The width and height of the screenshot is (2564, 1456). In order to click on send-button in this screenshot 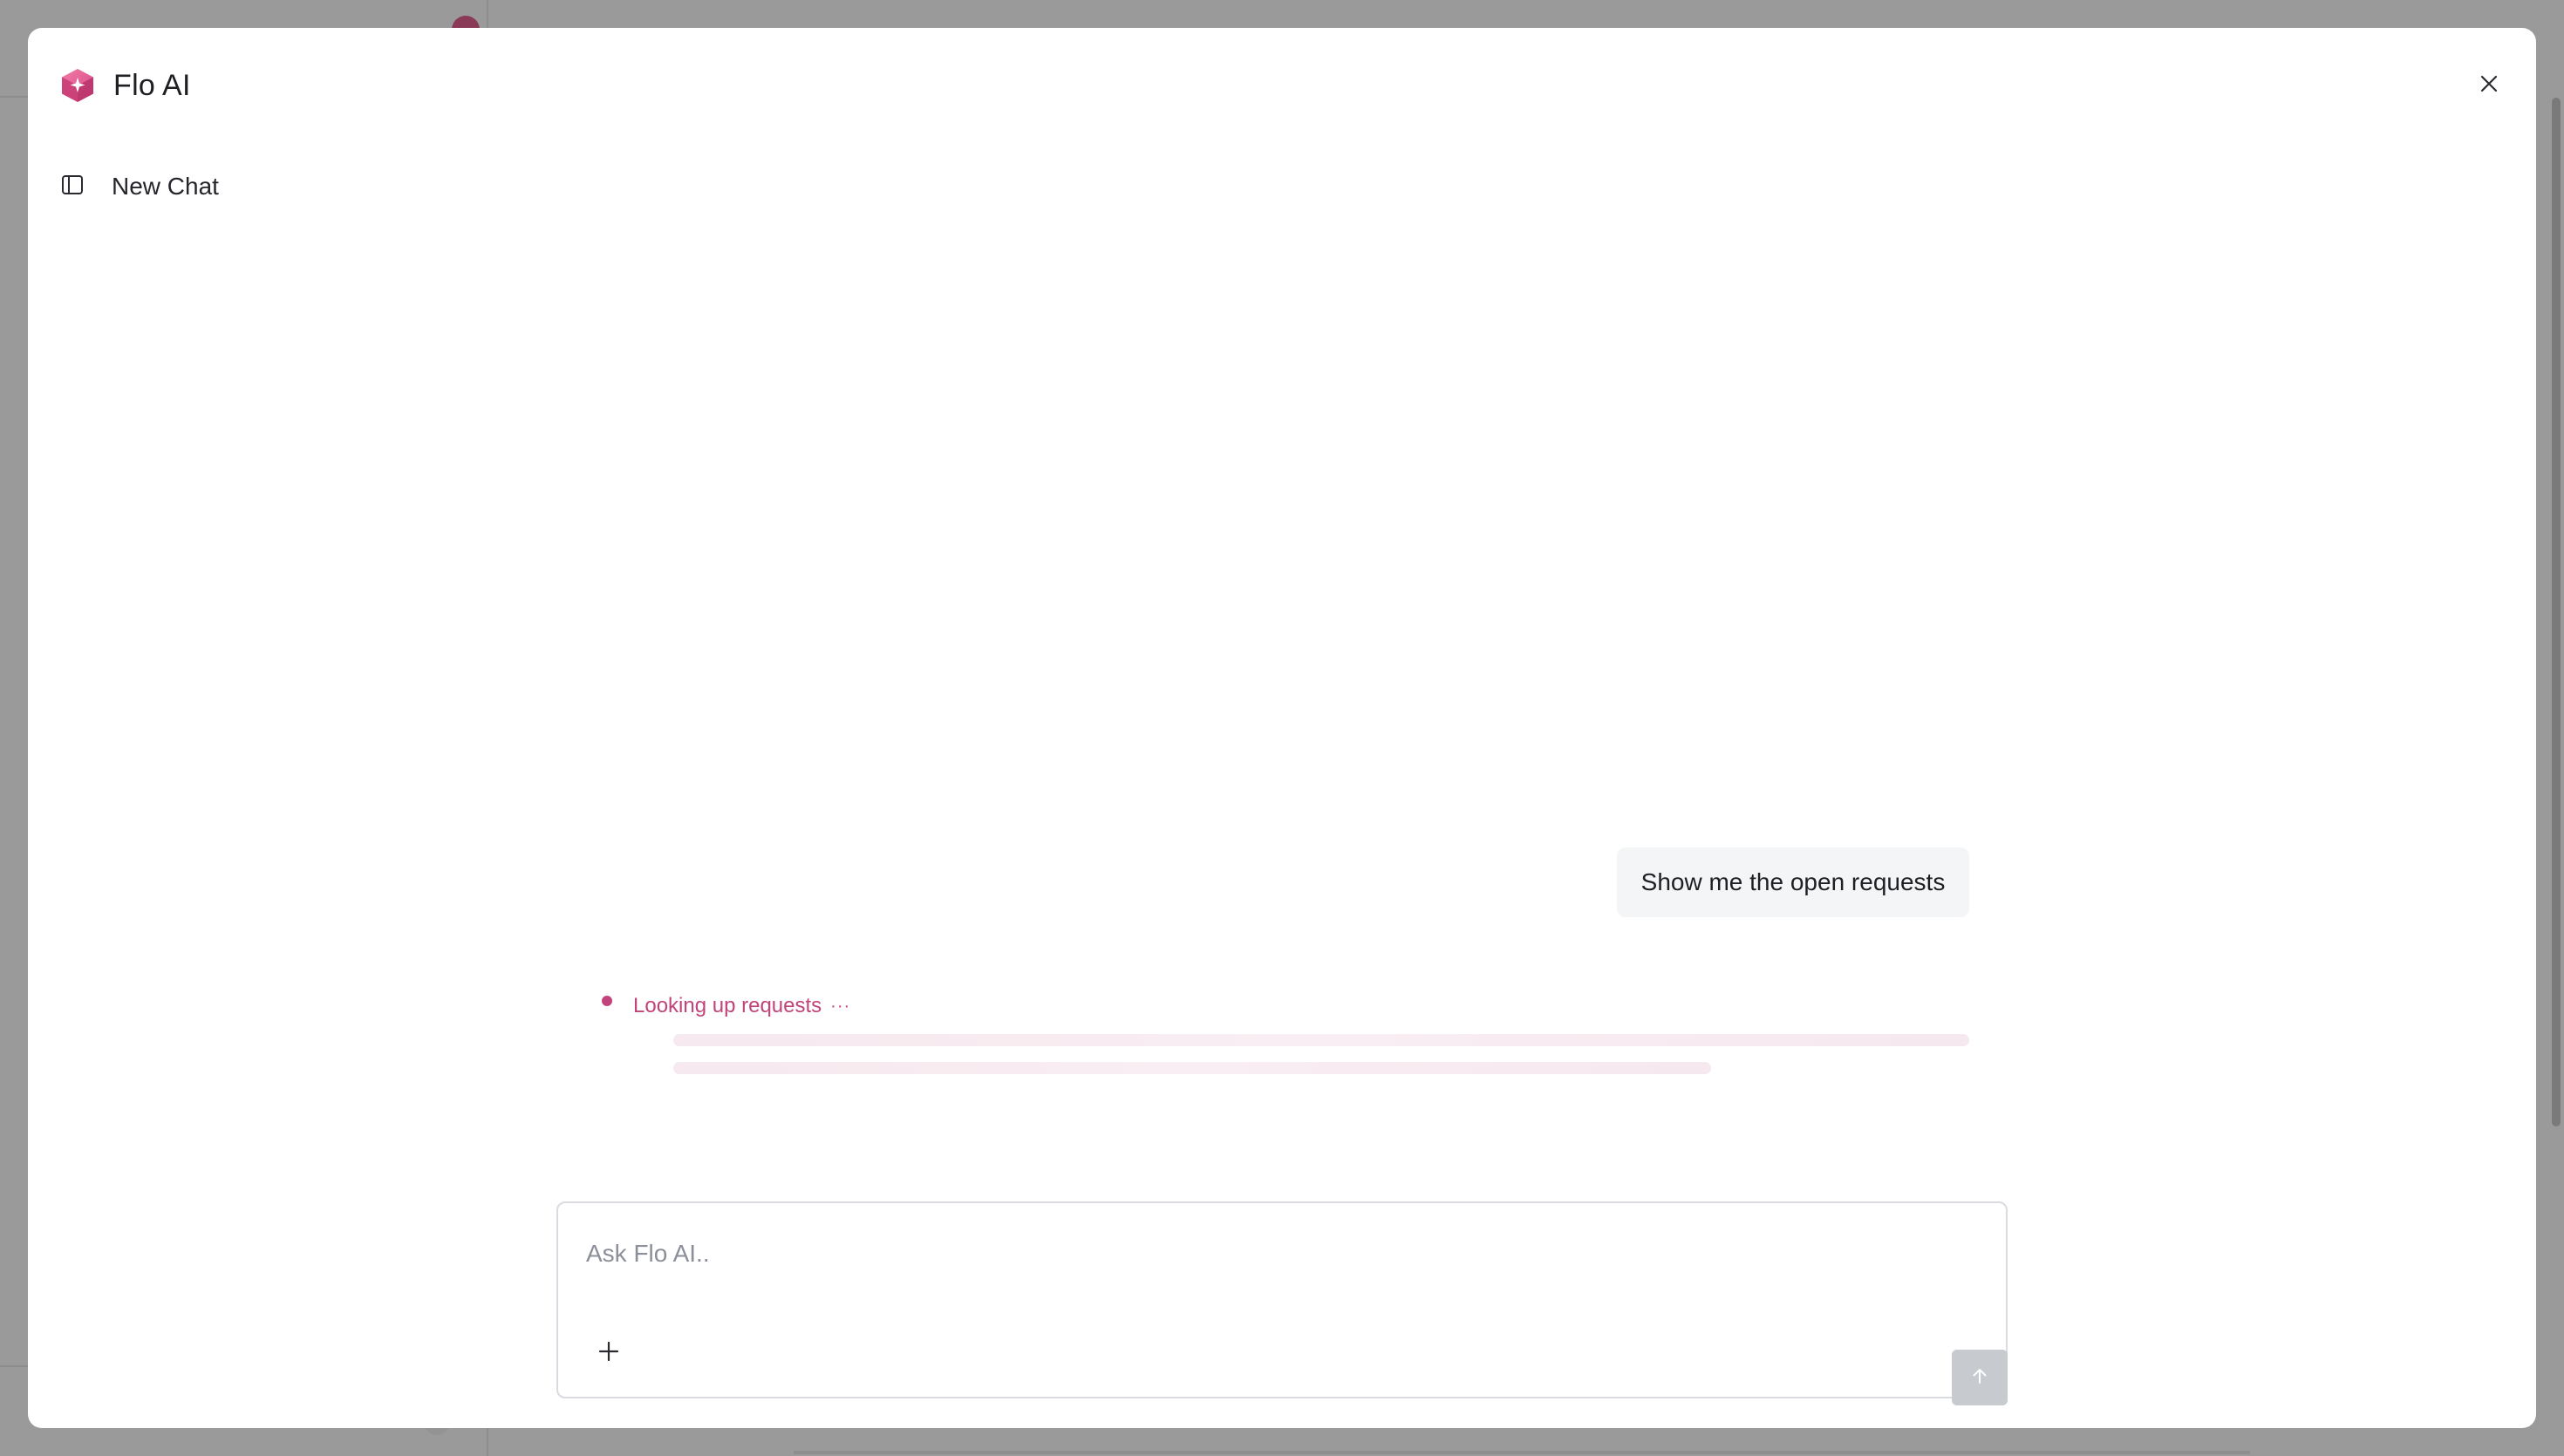, I will do `click(1980, 1377)`.